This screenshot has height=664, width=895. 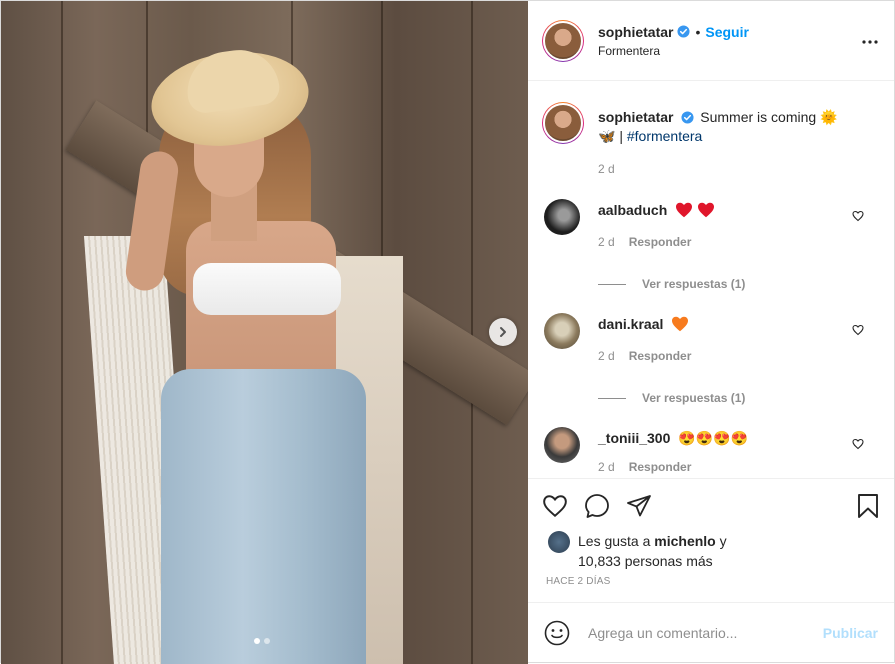 I want to click on caption-time: 2 d, so click(x=606, y=169).